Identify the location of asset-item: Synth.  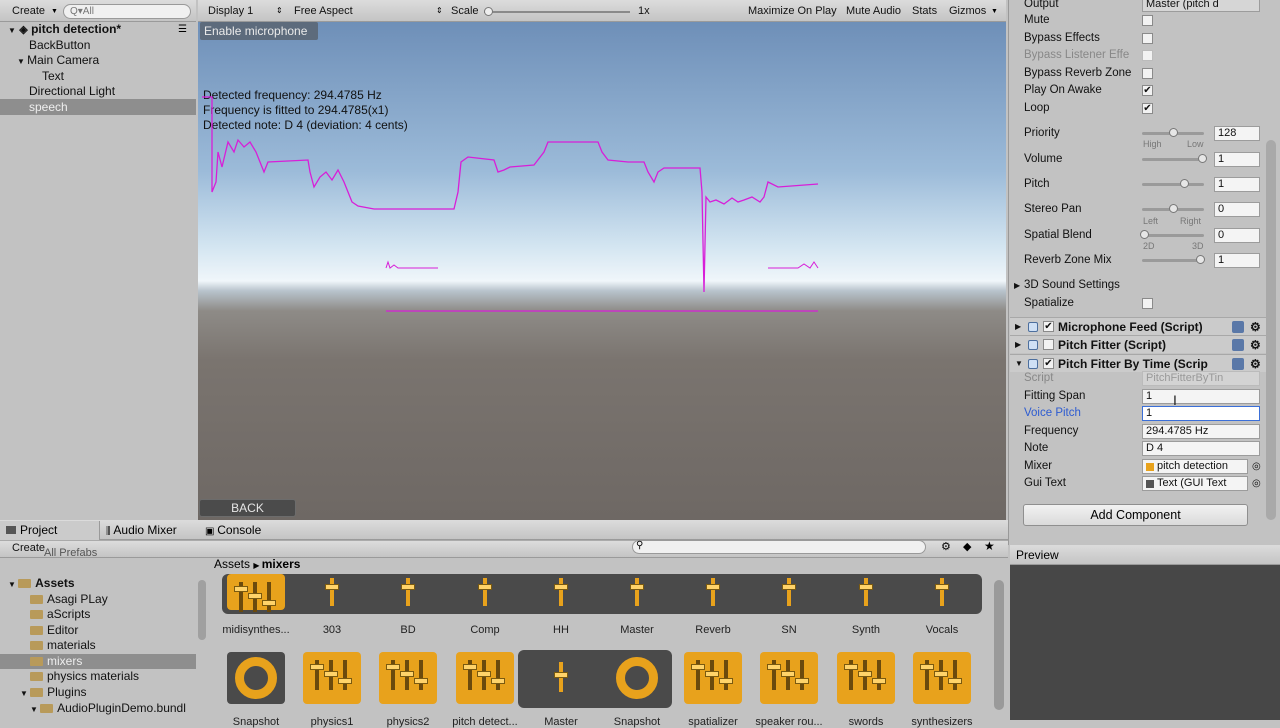
(866, 605).